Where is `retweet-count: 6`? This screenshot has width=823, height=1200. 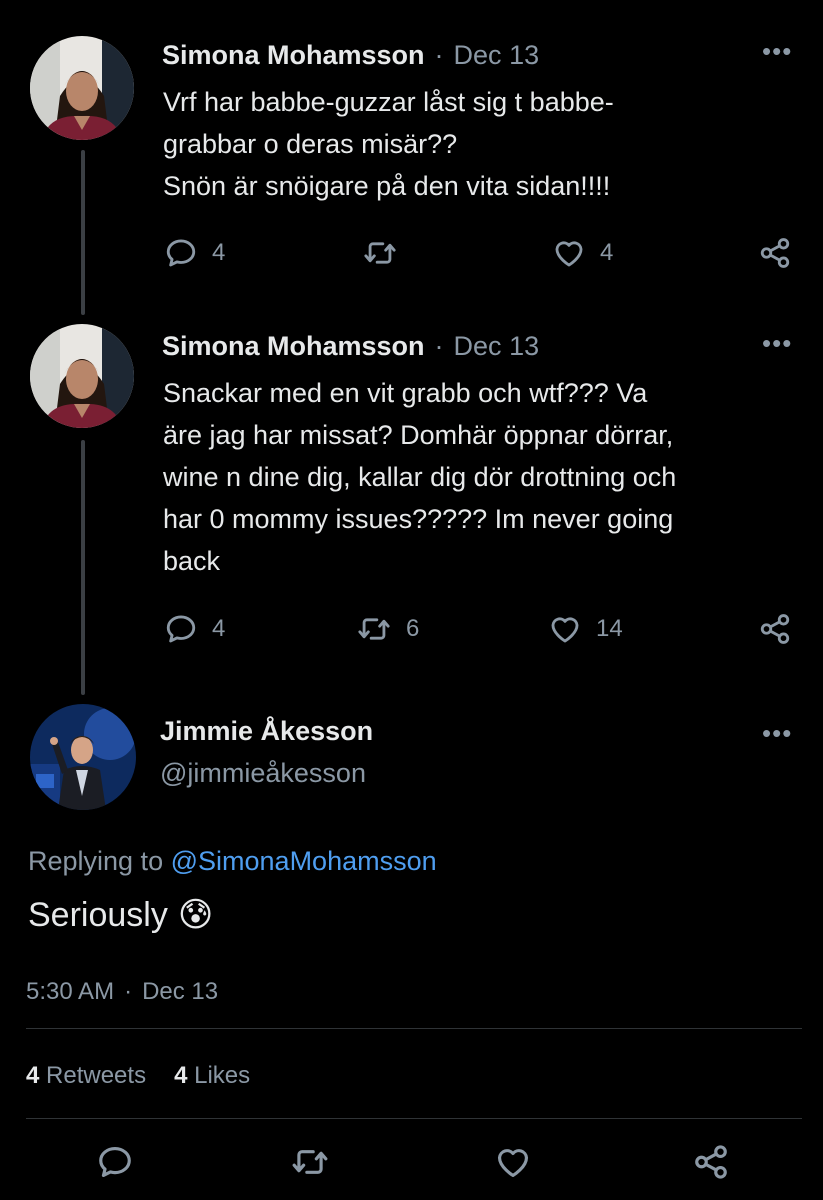
retweet-count: 6 is located at coordinates (413, 628).